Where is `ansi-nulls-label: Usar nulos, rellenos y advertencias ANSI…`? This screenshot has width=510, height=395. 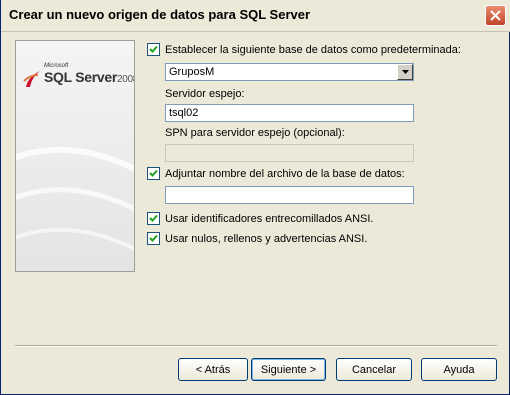 ansi-nulls-label: Usar nulos, rellenos y advertencias ANSI… is located at coordinates (266, 238).